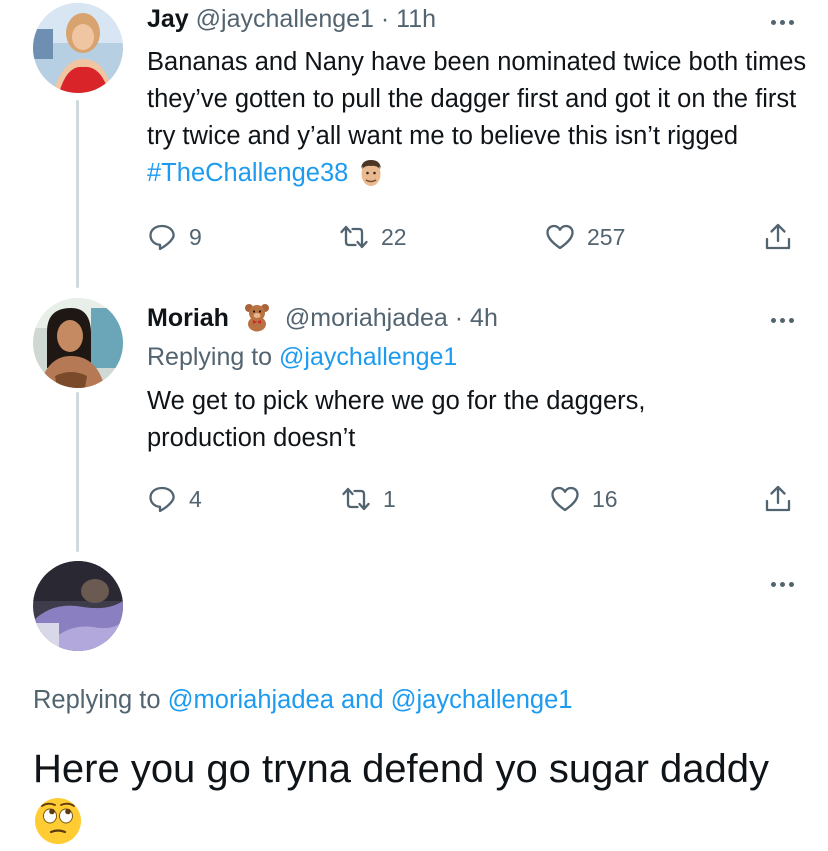 The width and height of the screenshot is (828, 851). I want to click on display-name: Jay, so click(168, 19).